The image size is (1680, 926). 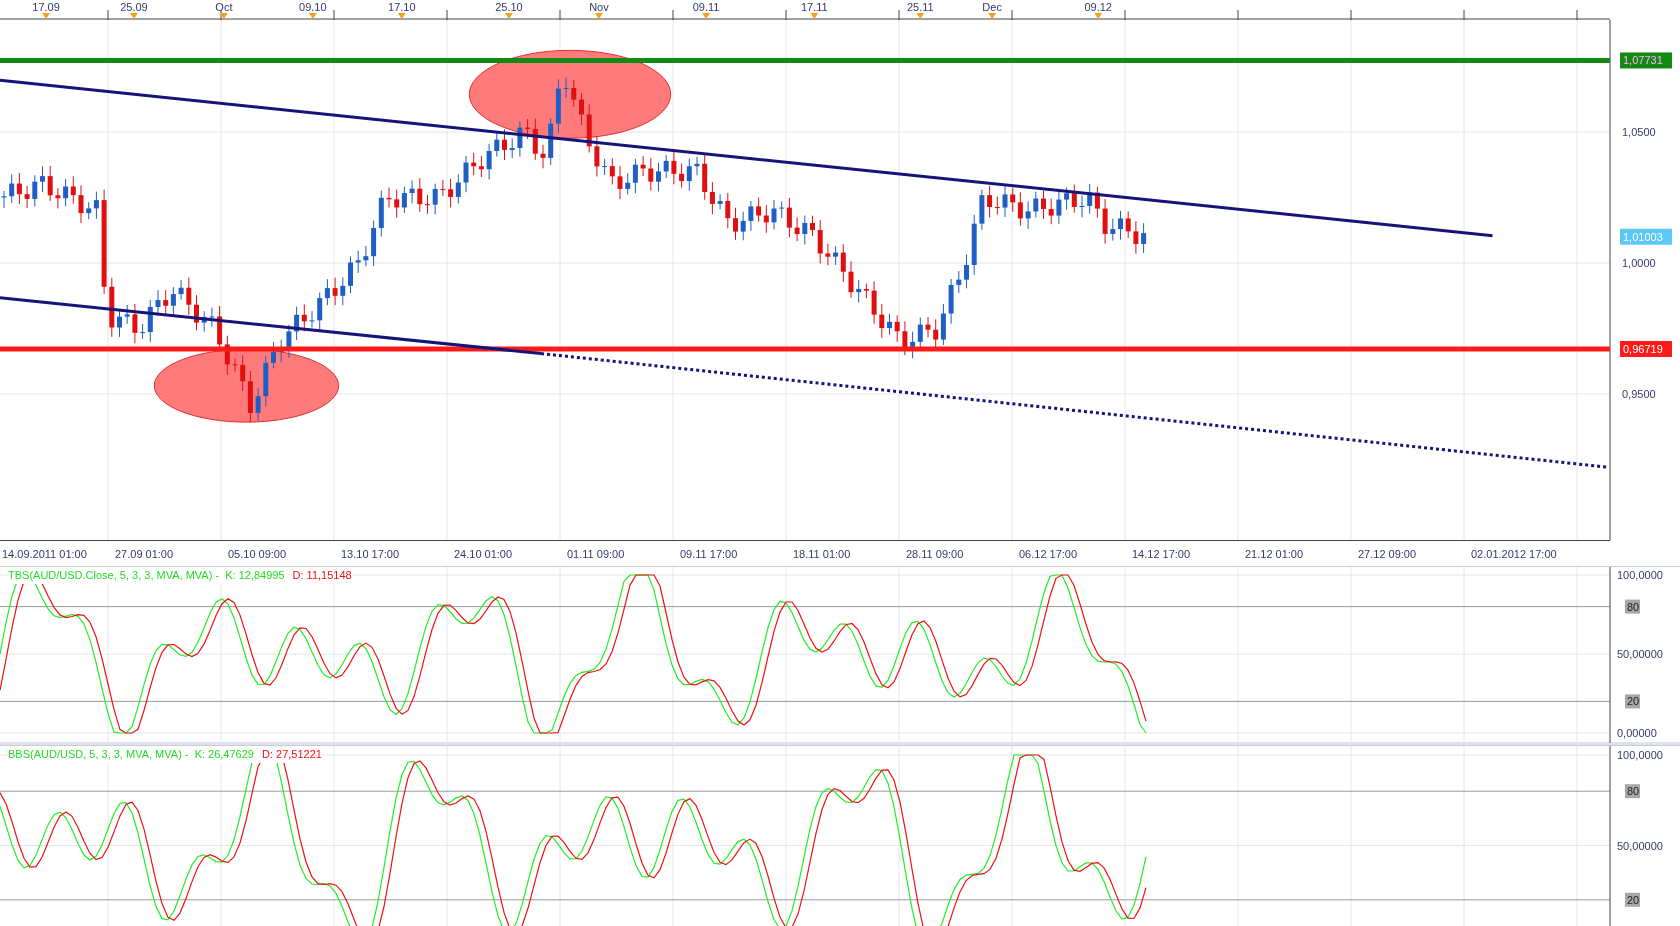 I want to click on time-label: 27.09 01:00, so click(x=144, y=554).